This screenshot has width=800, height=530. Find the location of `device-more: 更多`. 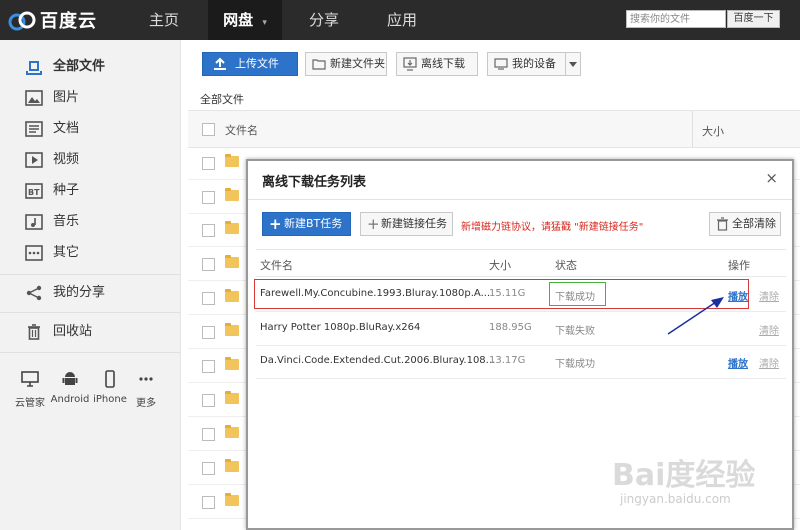

device-more: 更多 is located at coordinates (146, 389).